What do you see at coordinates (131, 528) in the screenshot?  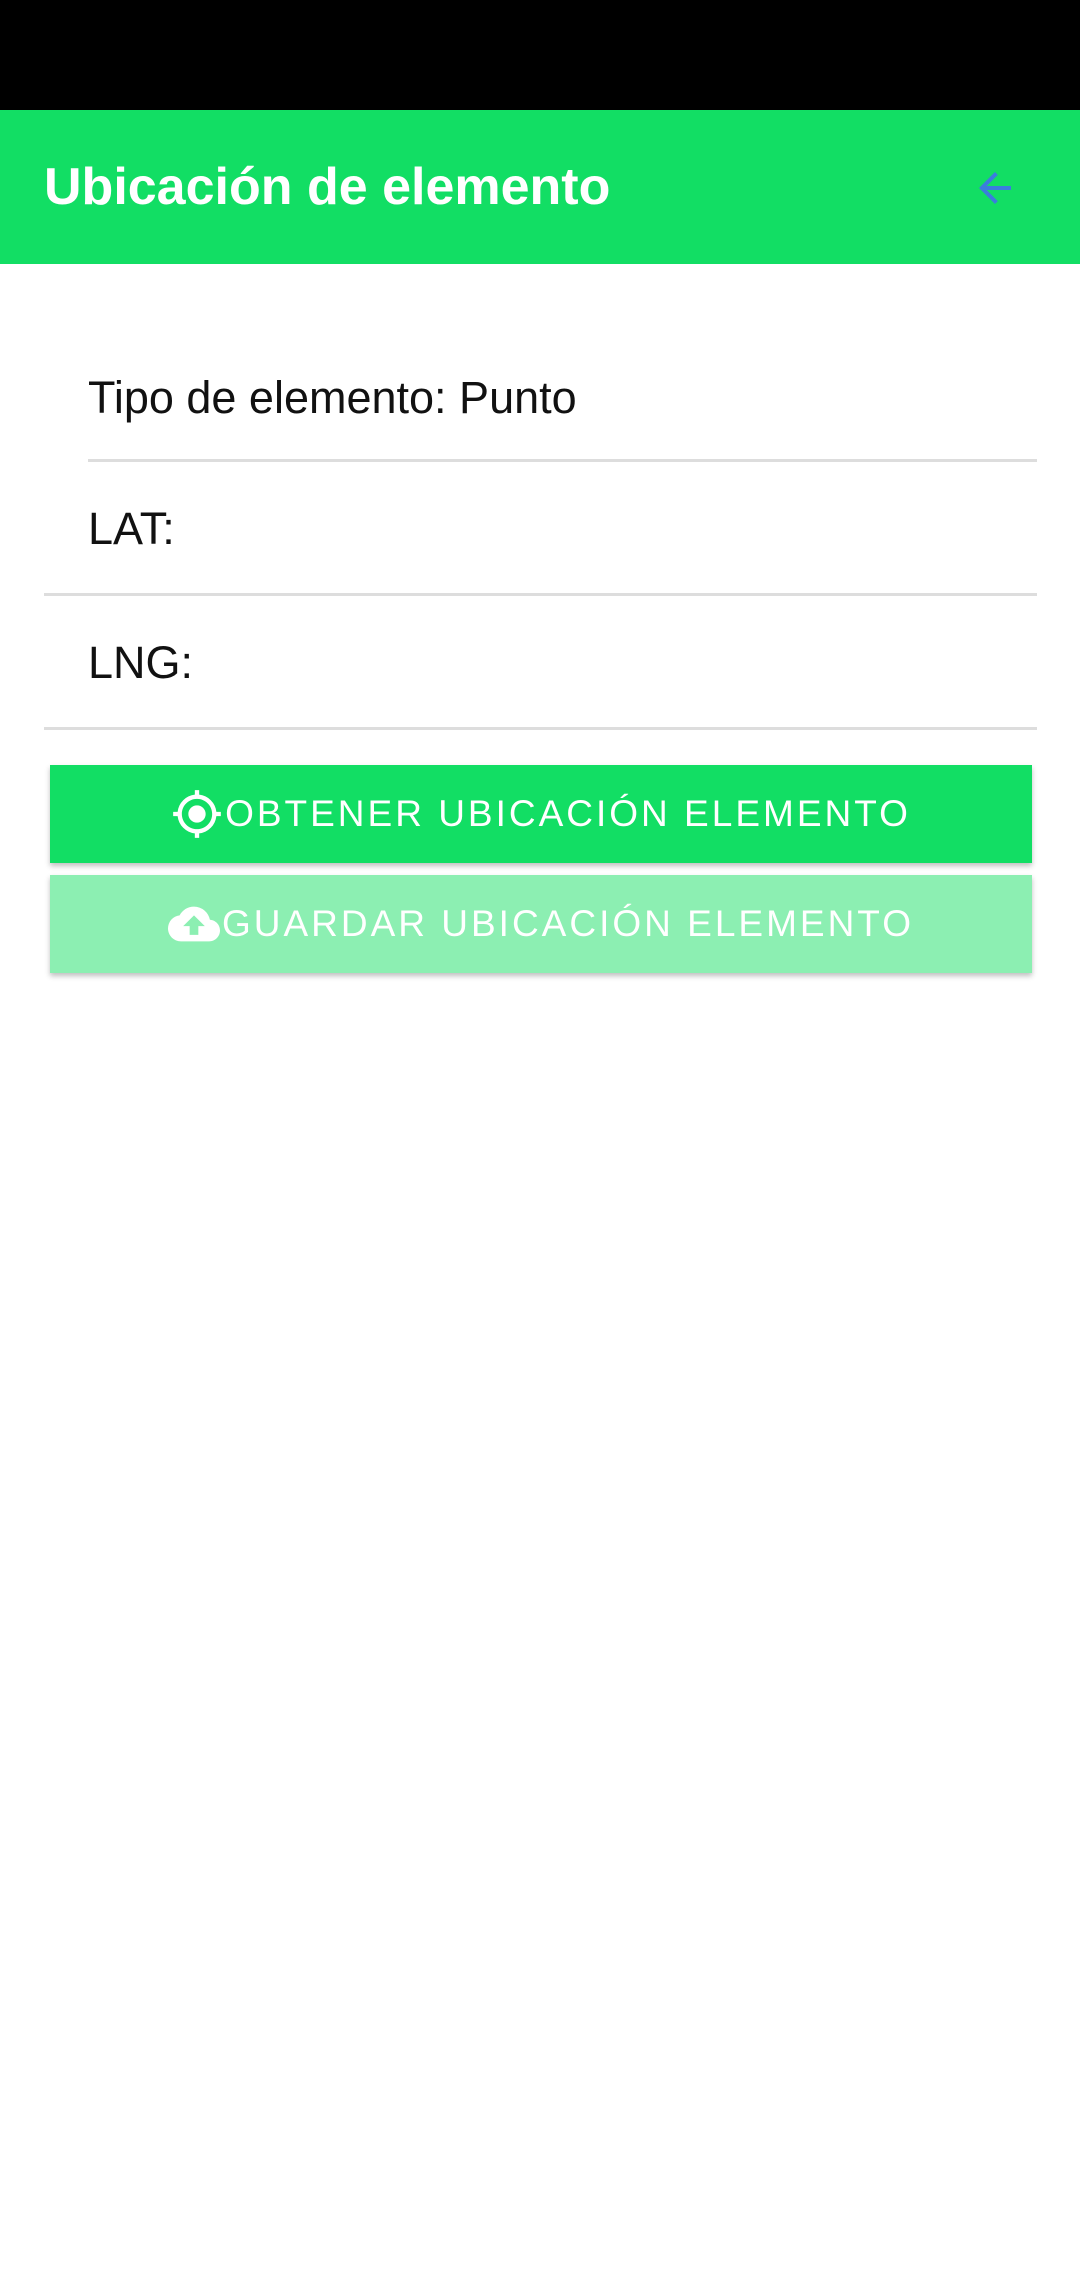 I see `lat-label: LAT:` at bounding box center [131, 528].